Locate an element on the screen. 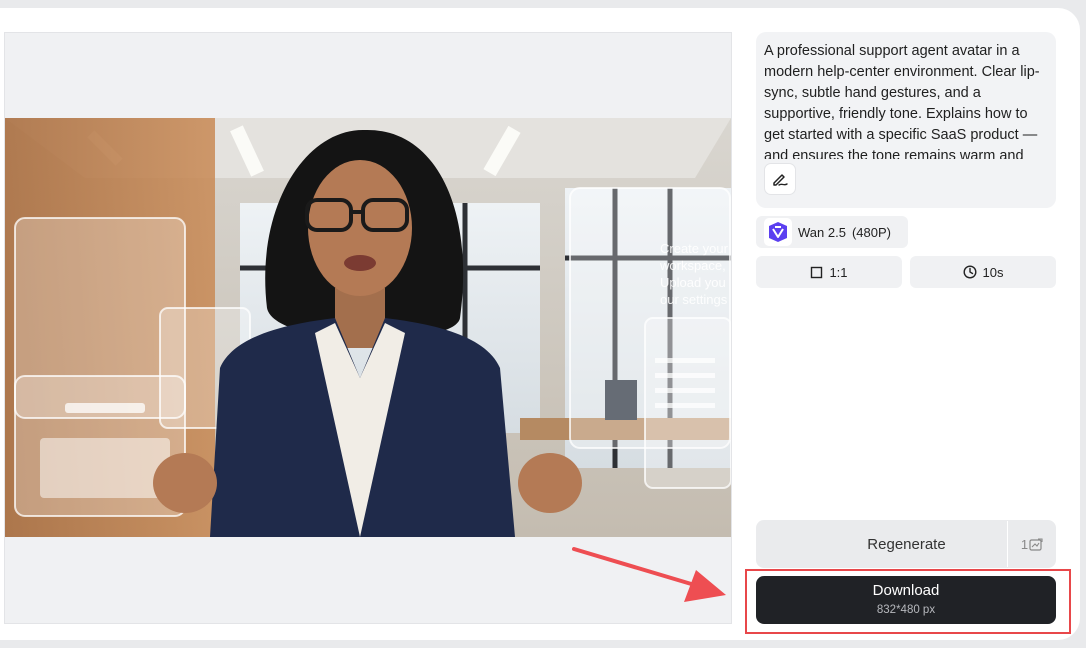 This screenshot has width=1086, height=648. download-size: 832*480 px is located at coordinates (906, 610).